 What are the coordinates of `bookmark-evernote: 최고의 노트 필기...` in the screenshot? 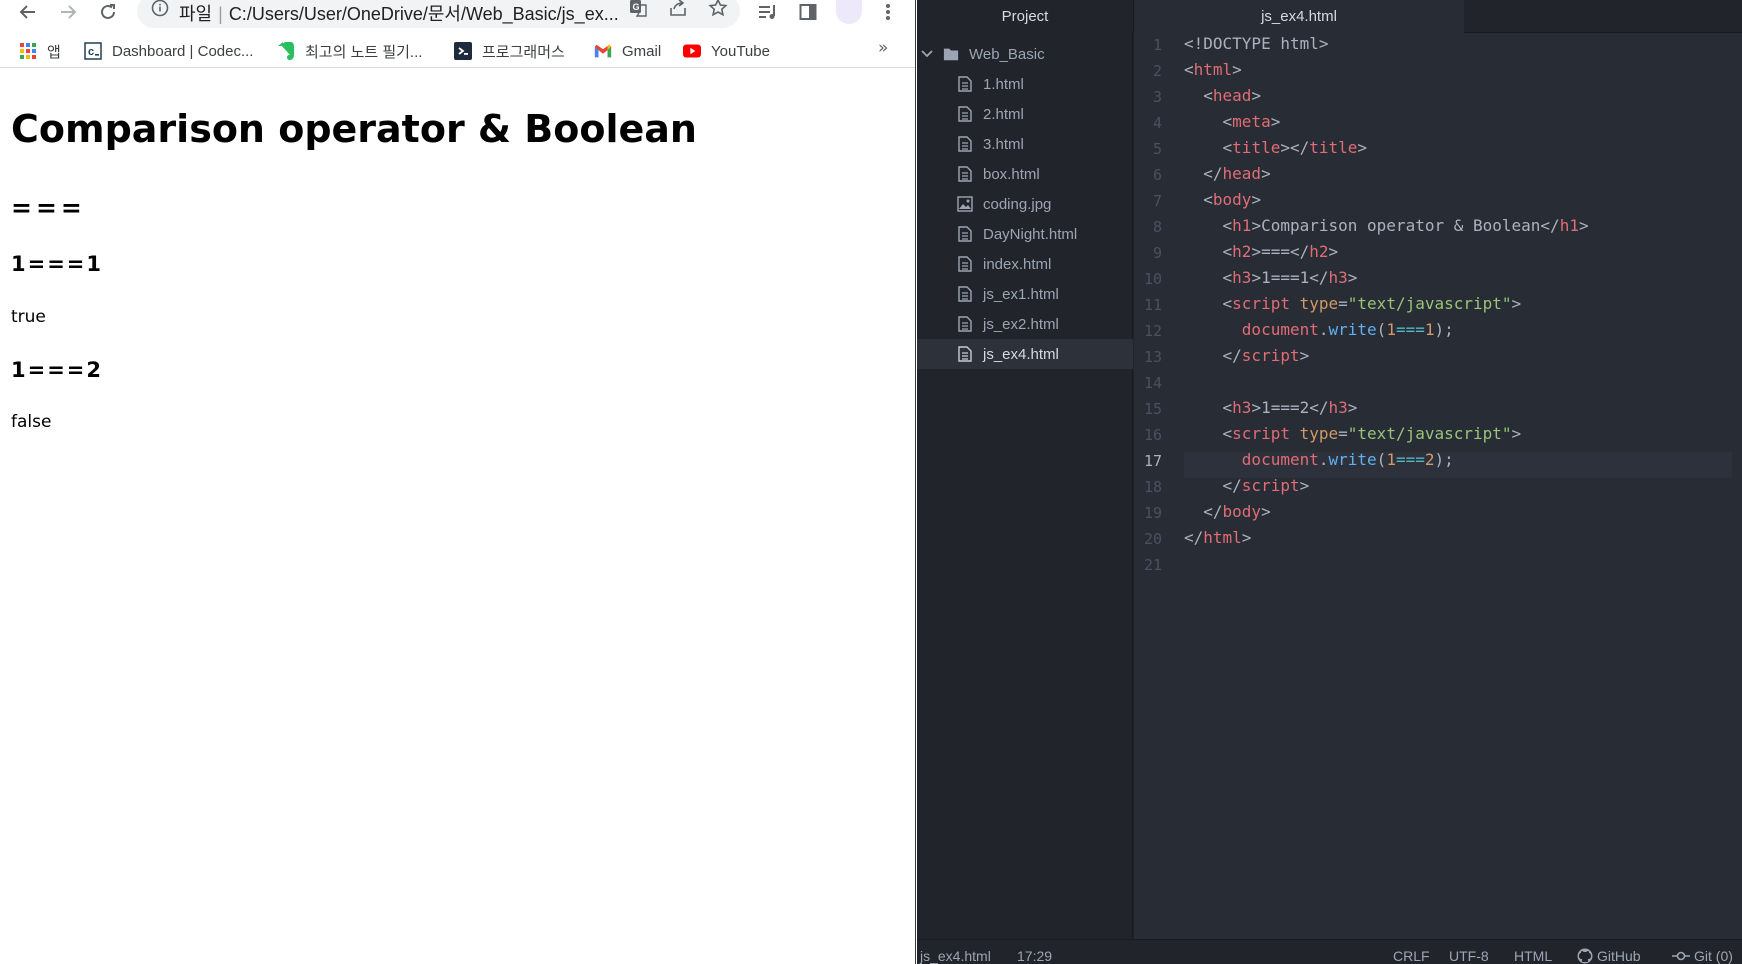 It's located at (349, 51).